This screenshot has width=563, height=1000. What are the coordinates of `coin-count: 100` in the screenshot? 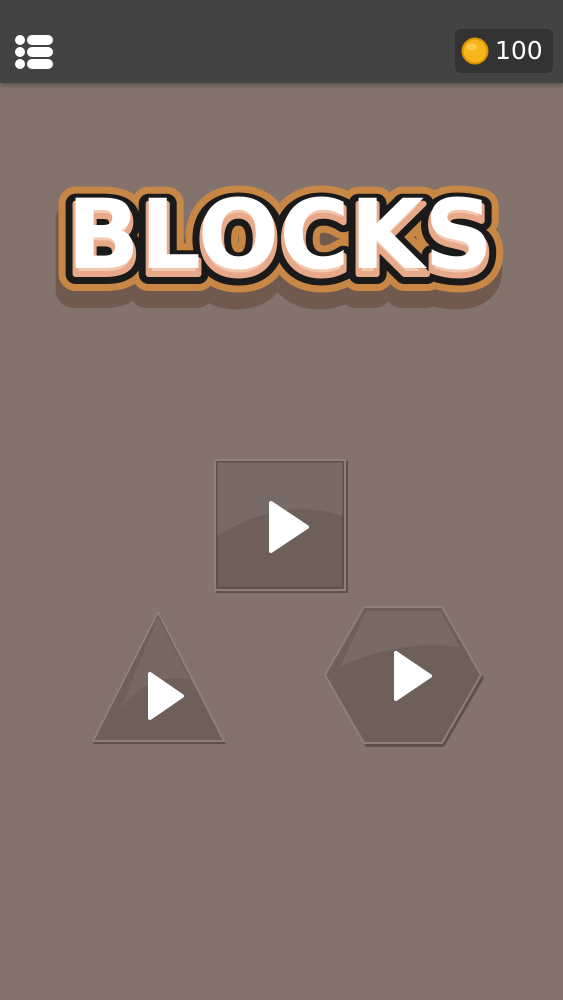 It's located at (519, 50).